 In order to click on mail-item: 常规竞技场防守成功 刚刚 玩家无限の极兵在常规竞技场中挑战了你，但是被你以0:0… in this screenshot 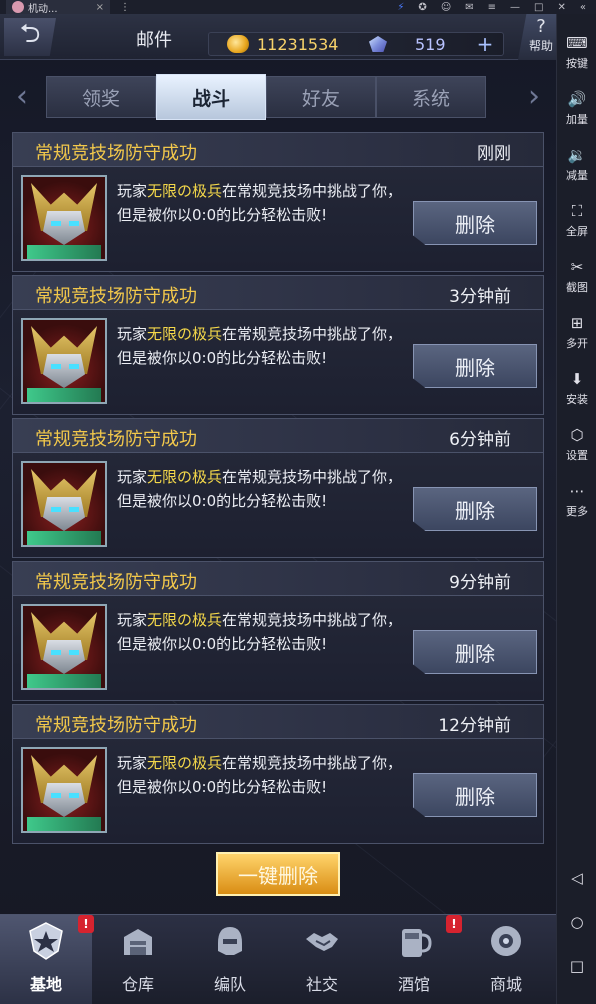, I will do `click(278, 202)`.